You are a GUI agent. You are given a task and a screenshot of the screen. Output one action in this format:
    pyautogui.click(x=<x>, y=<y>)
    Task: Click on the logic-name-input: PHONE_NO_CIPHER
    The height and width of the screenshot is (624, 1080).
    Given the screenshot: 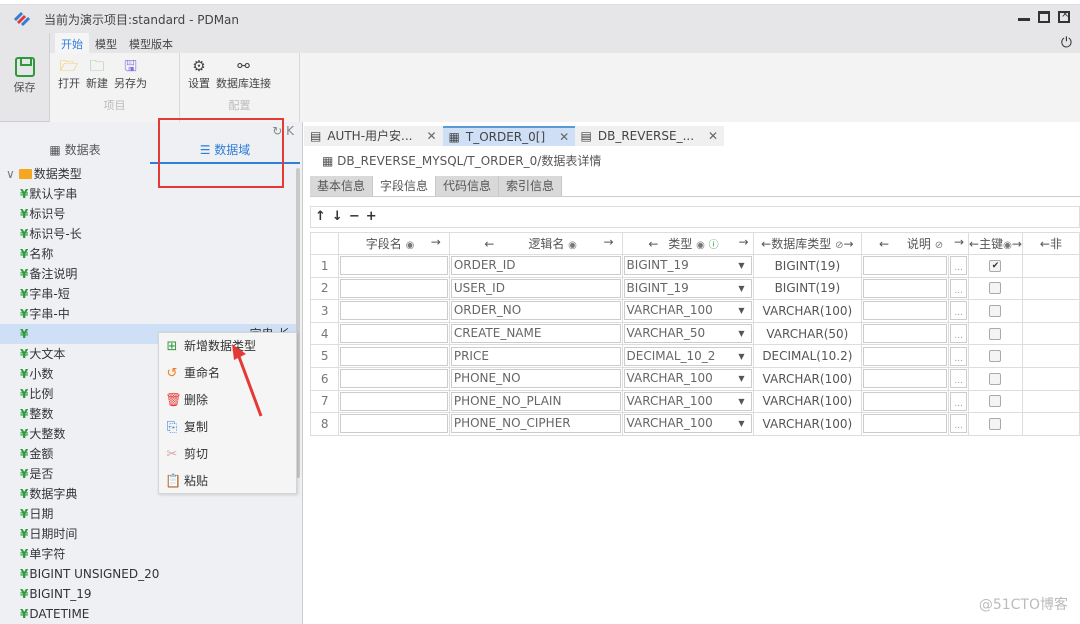 What is the action you would take?
    pyautogui.click(x=535, y=424)
    